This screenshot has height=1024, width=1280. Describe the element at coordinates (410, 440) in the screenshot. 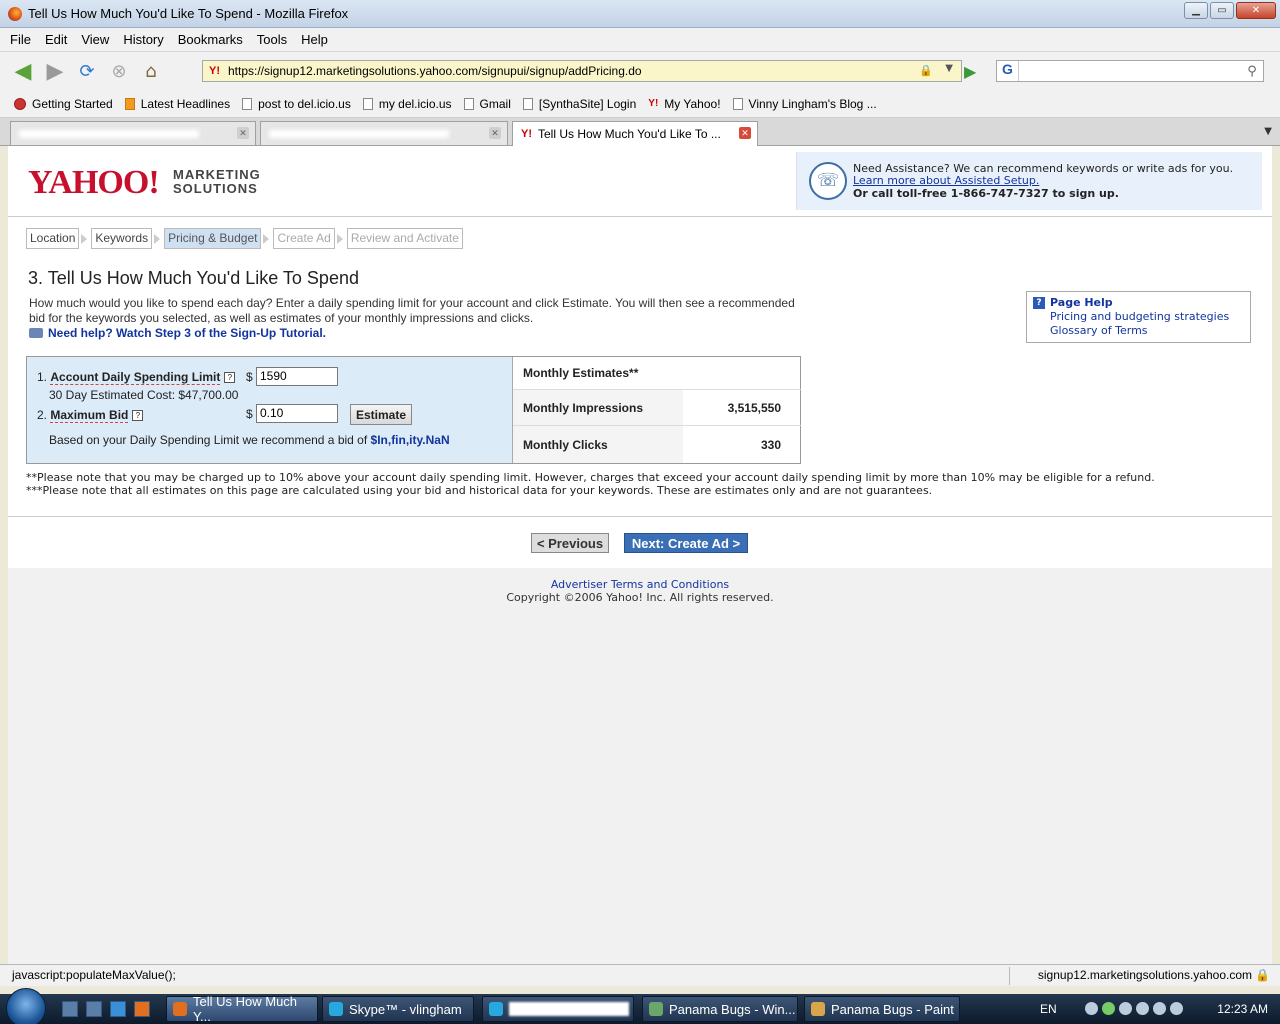

I see `recommended-bid-value: $In,fin,ity.NaN` at that location.